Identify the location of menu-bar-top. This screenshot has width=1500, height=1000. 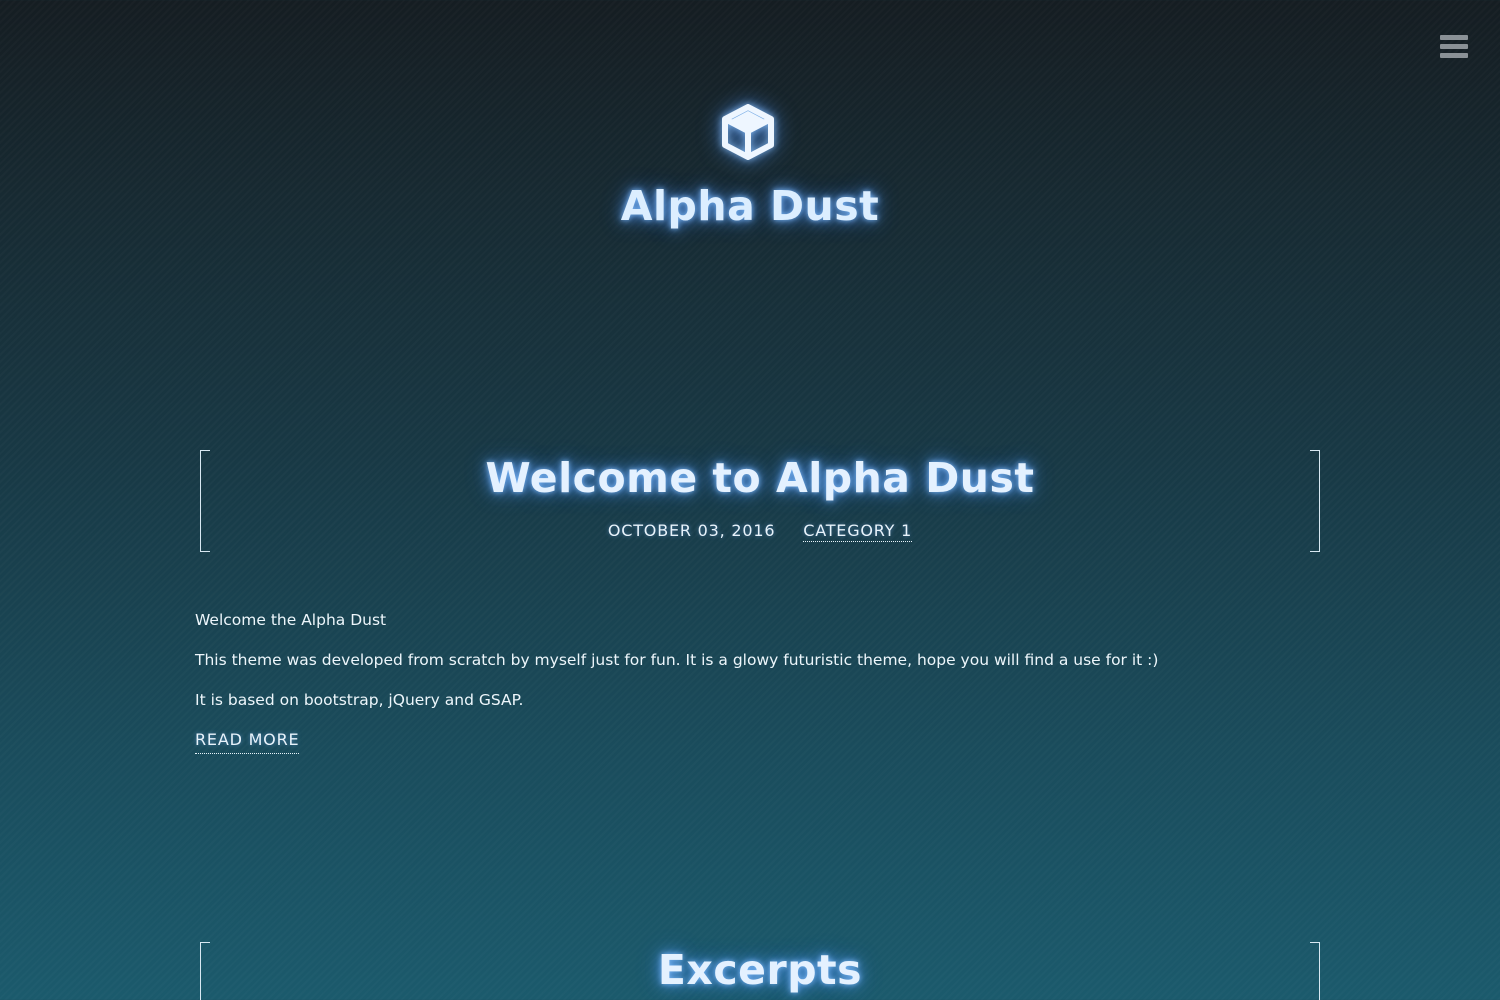
(1454, 37).